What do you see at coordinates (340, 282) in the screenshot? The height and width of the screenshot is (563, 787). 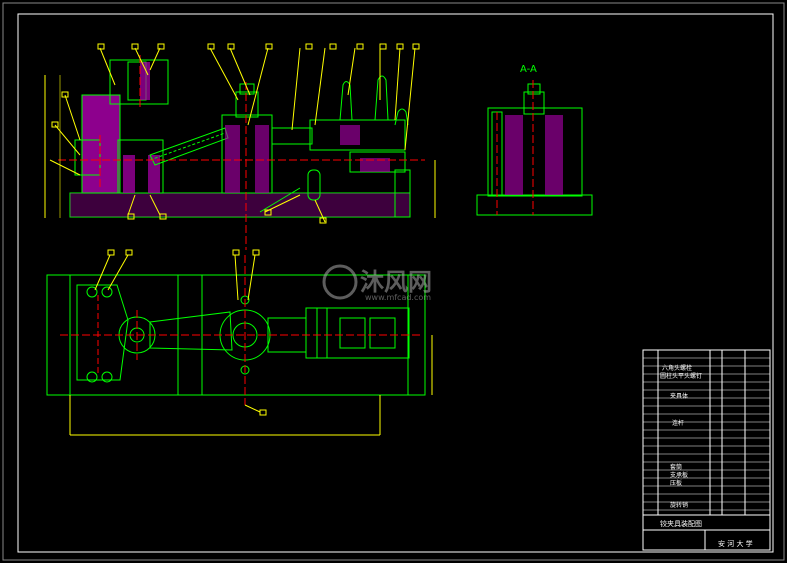 I see `watermark-logo-icon` at bounding box center [340, 282].